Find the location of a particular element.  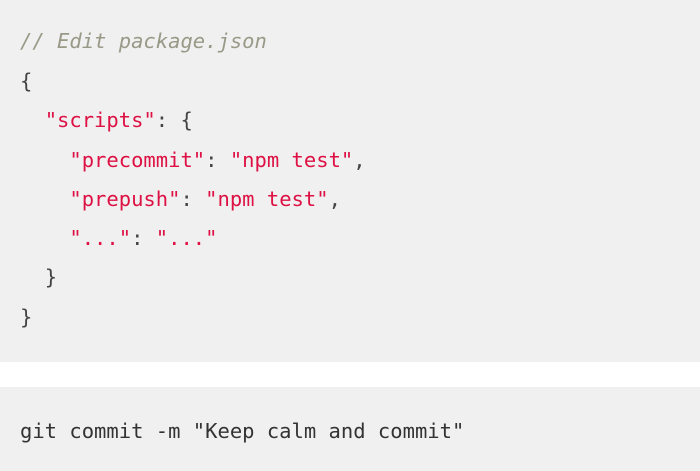

close-brace: } is located at coordinates (26, 317).